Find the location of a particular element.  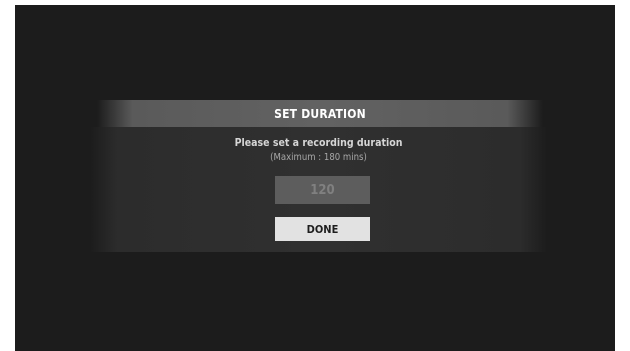

dialog-header: SET DURATION is located at coordinates (320, 113).